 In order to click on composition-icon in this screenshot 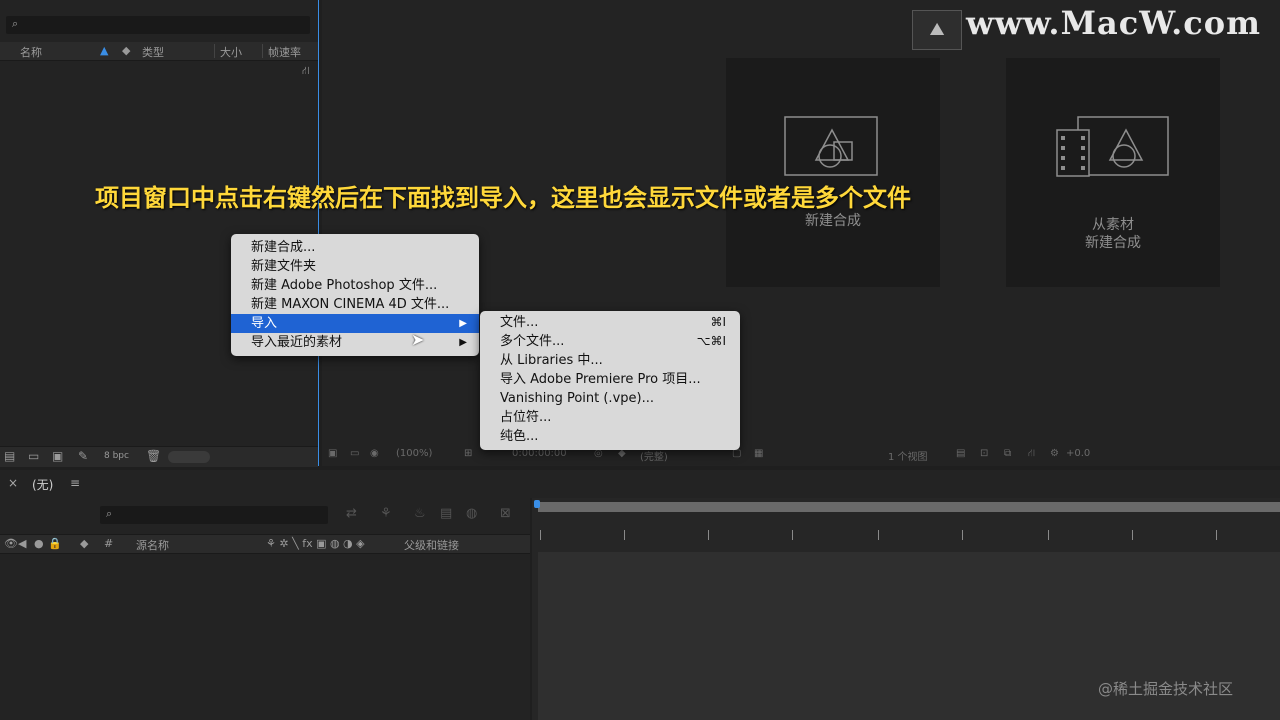, I will do `click(831, 146)`.